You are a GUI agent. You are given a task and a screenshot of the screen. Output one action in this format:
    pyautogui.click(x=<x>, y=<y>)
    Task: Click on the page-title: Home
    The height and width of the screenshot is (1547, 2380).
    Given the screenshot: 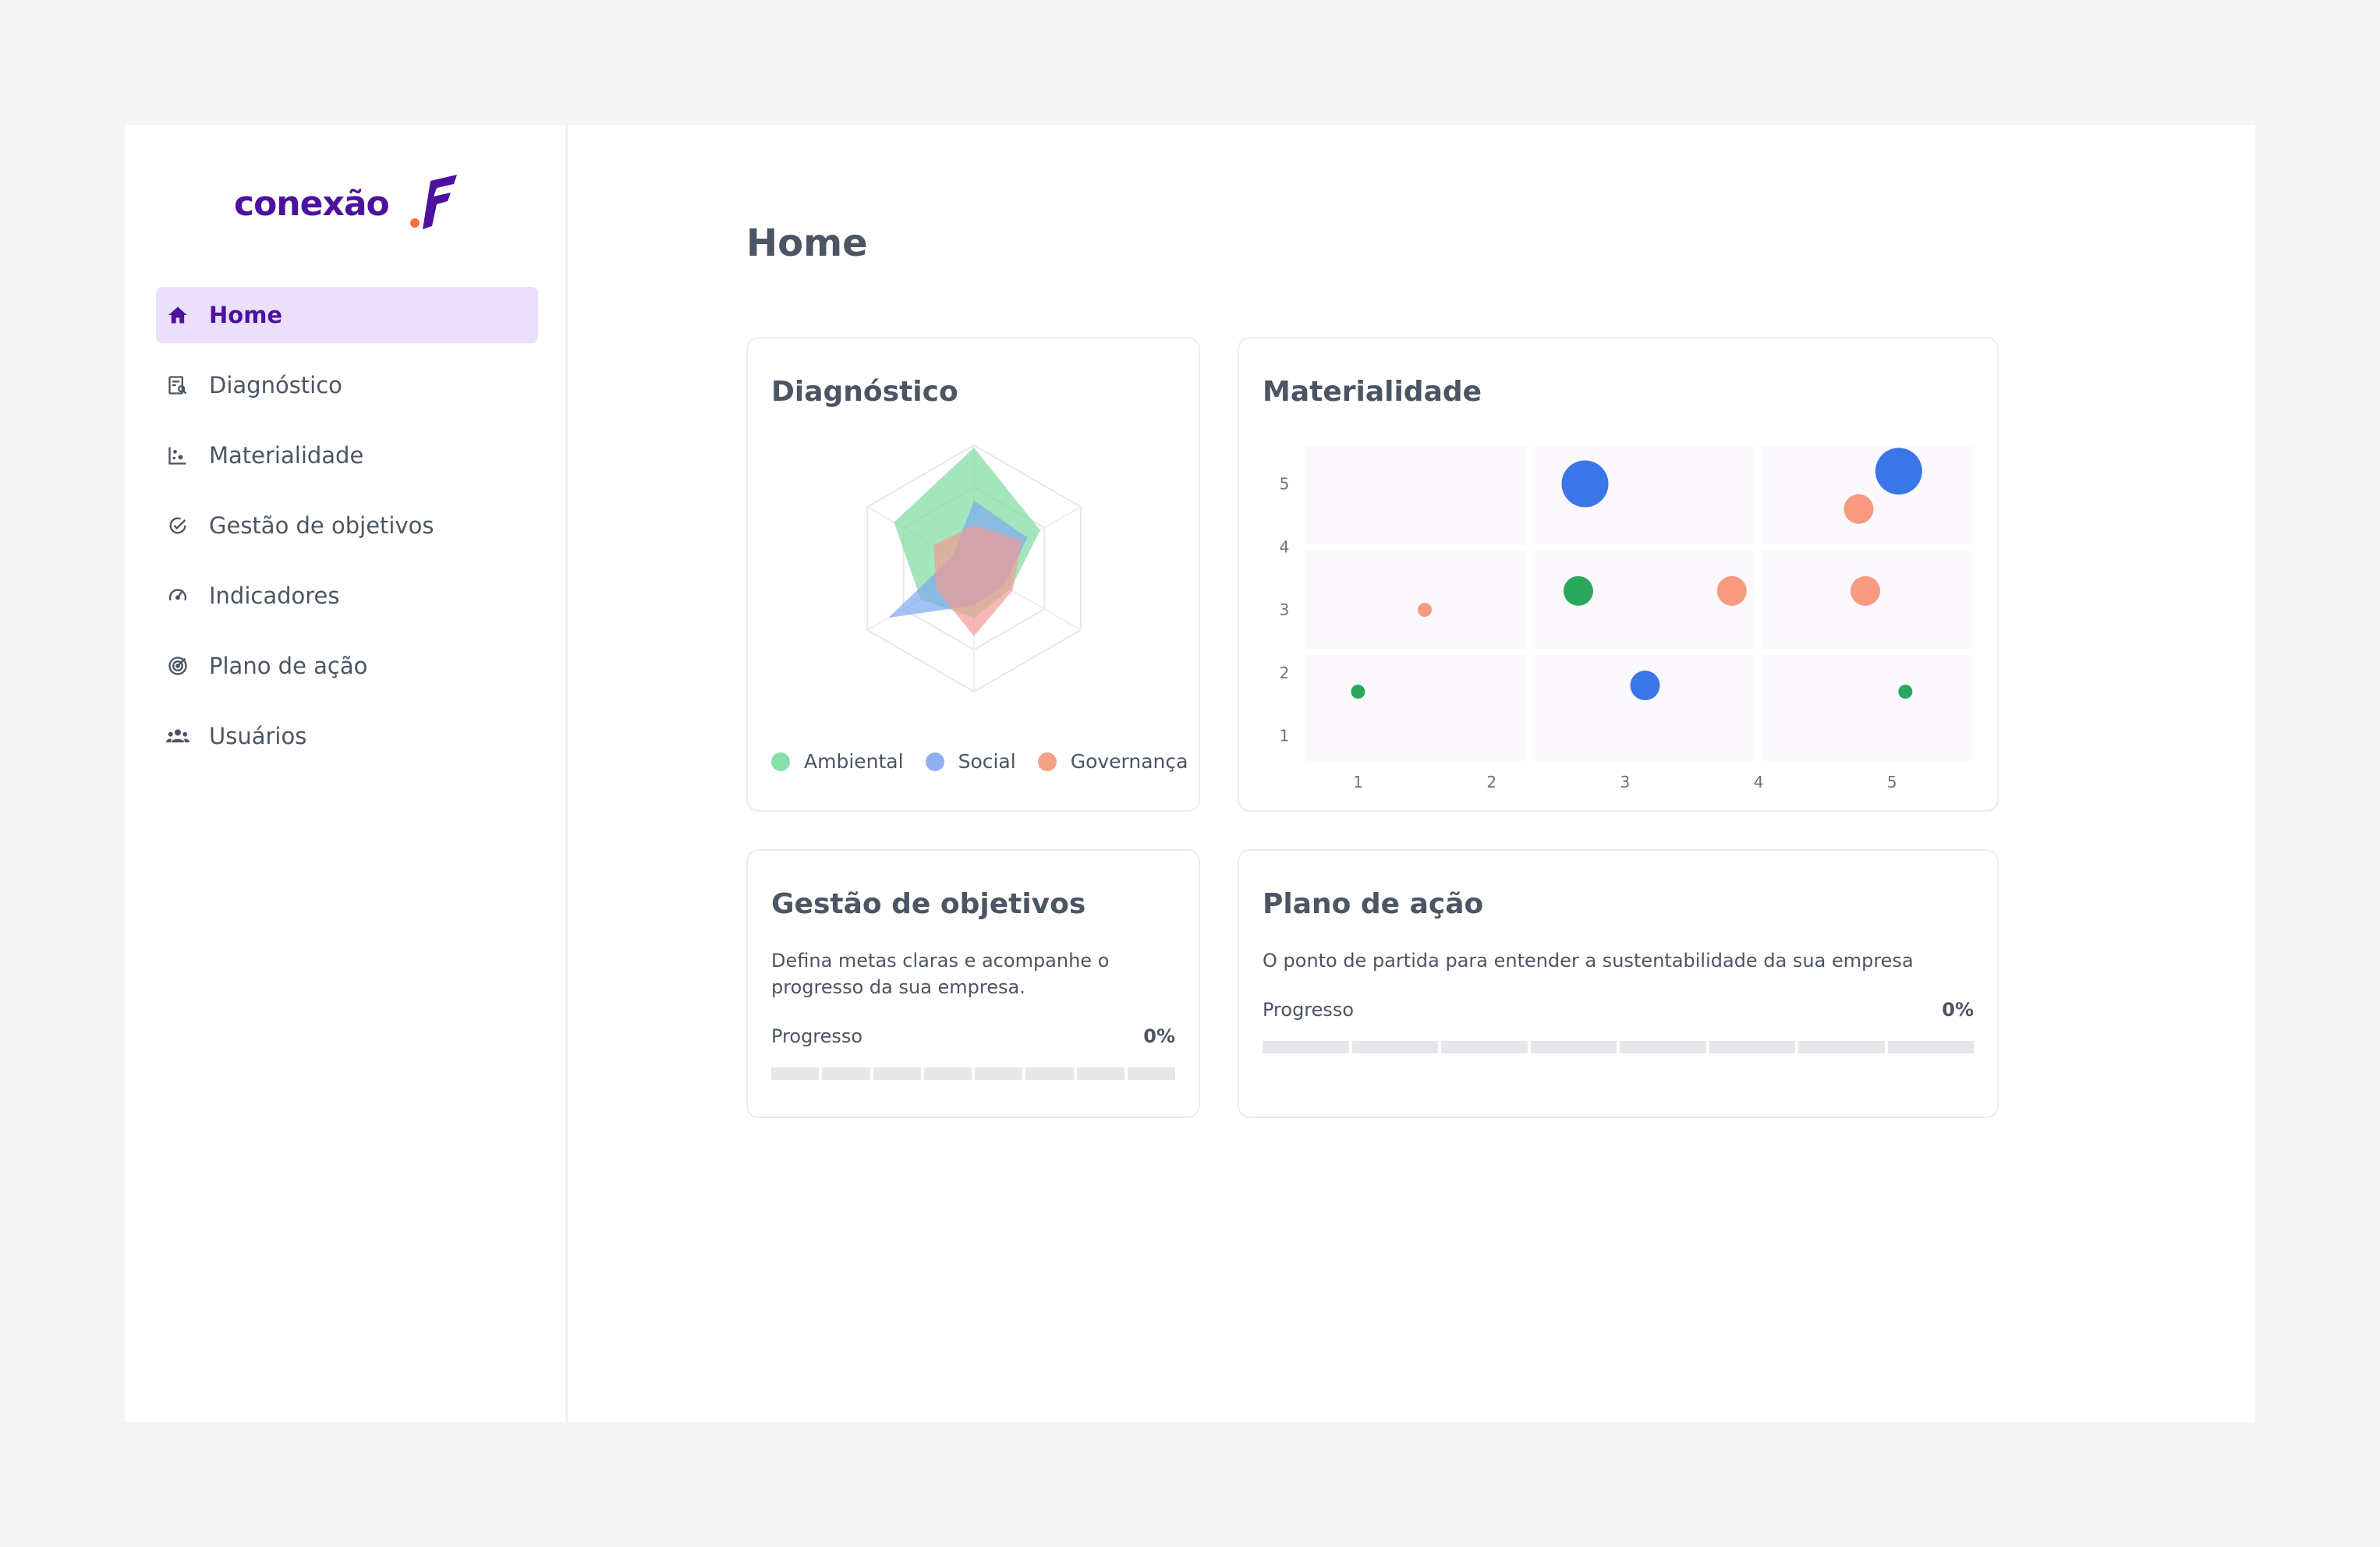 What is the action you would take?
    pyautogui.click(x=807, y=243)
    